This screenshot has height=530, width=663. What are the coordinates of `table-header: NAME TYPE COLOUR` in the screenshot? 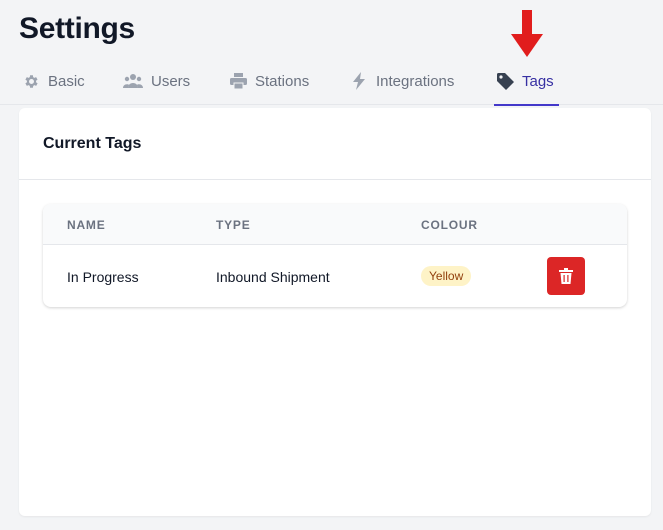 It's located at (335, 224).